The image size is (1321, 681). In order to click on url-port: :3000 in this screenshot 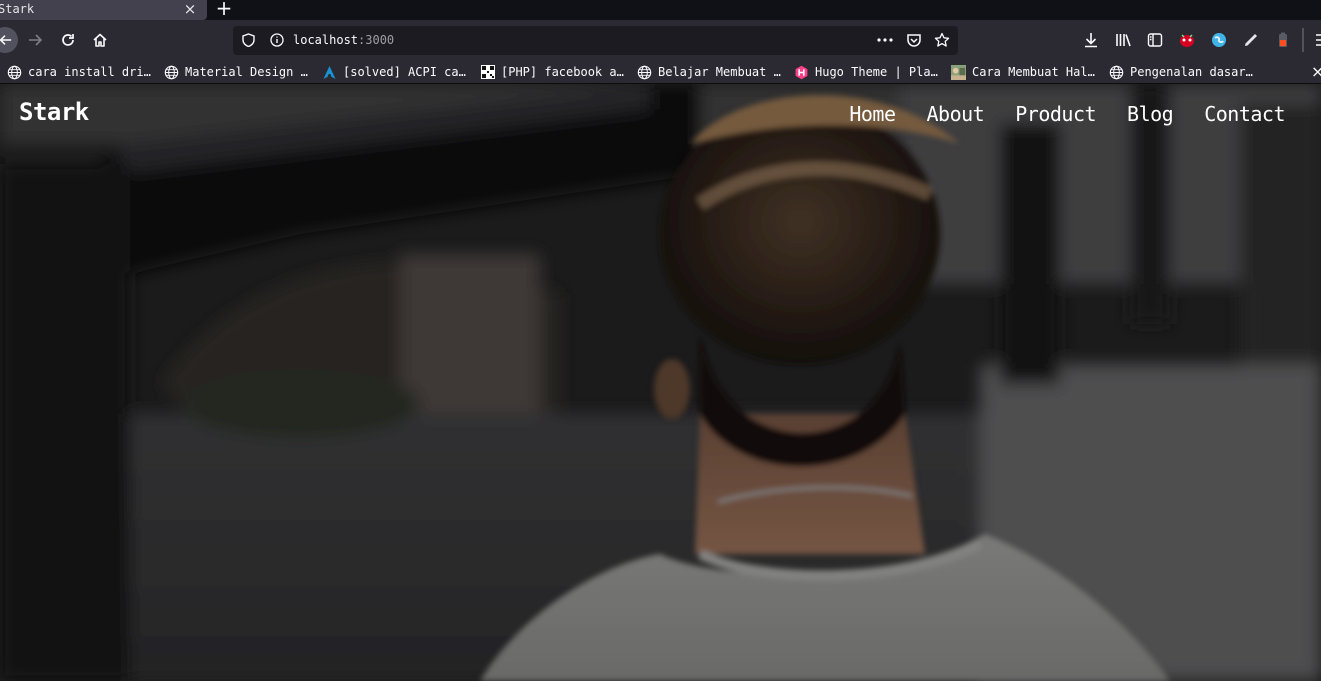, I will do `click(376, 40)`.